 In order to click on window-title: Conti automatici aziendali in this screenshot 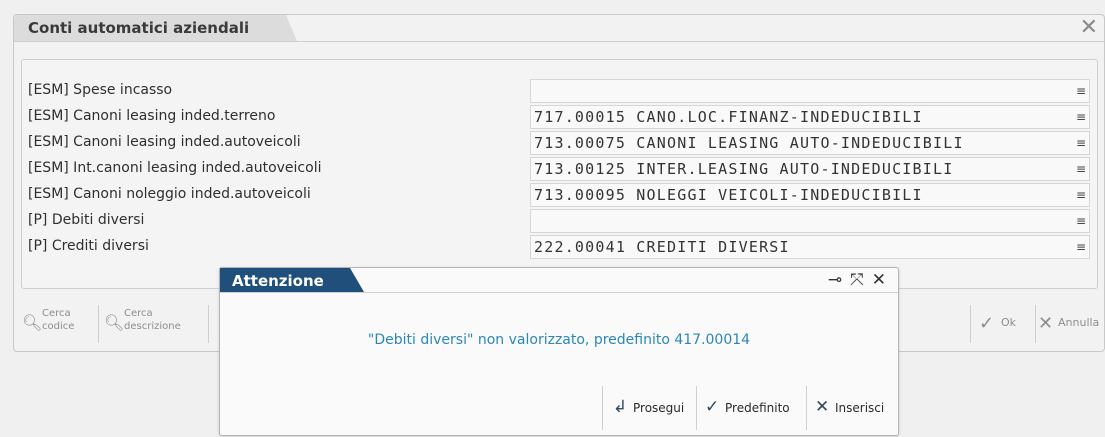, I will do `click(139, 28)`.